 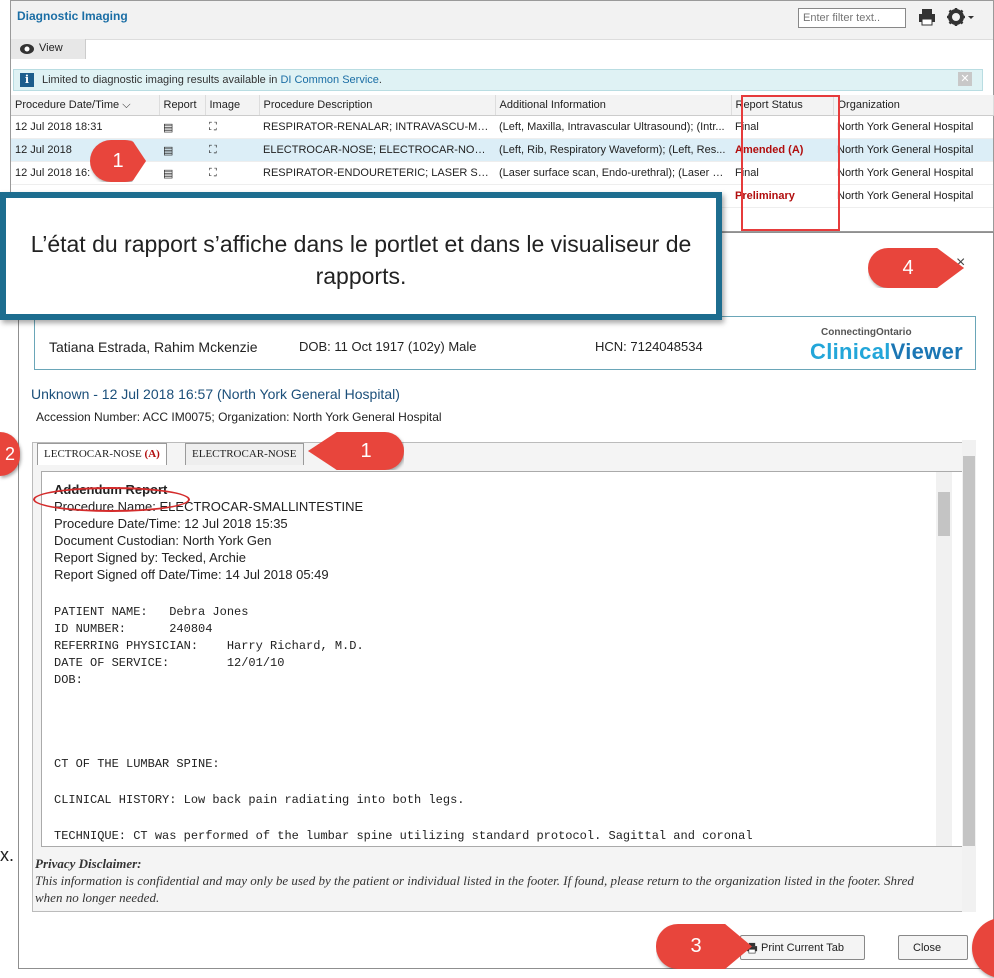 I want to click on brand-top: ConnectingOntario, so click(x=866, y=332).